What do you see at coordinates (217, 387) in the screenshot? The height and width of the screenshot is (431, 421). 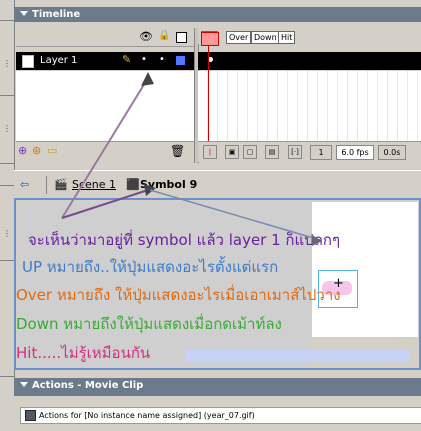 I see `actions-panel-title: Actions - Movie Clip` at bounding box center [217, 387].